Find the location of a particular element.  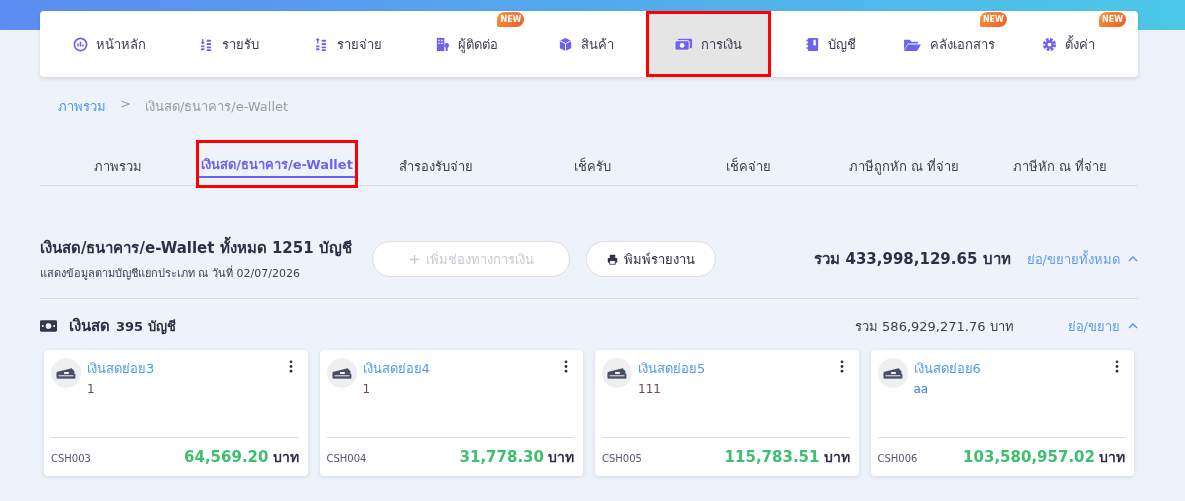

summary-subtitle: แสดงข้อมูลตามบัญชีแยกประเภท ณ วันที่ 02/07/2026 is located at coordinates (170, 273).